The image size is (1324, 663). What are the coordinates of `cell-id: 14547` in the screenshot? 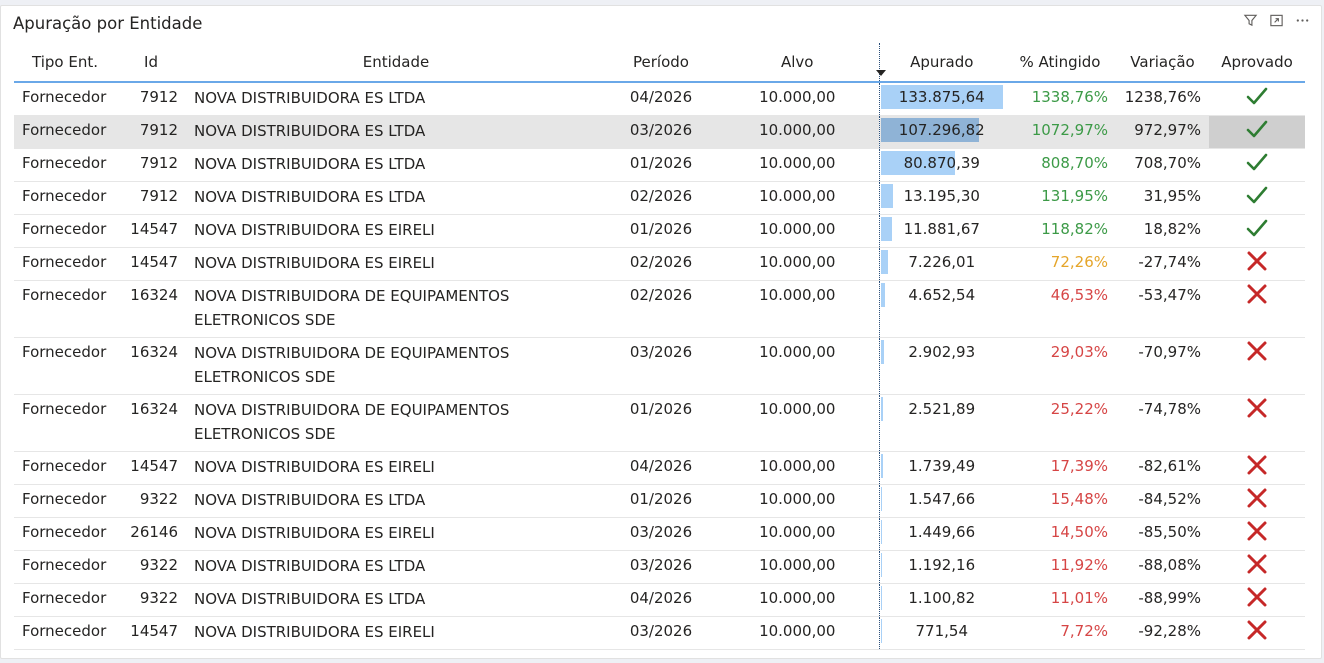 It's located at (151, 633).